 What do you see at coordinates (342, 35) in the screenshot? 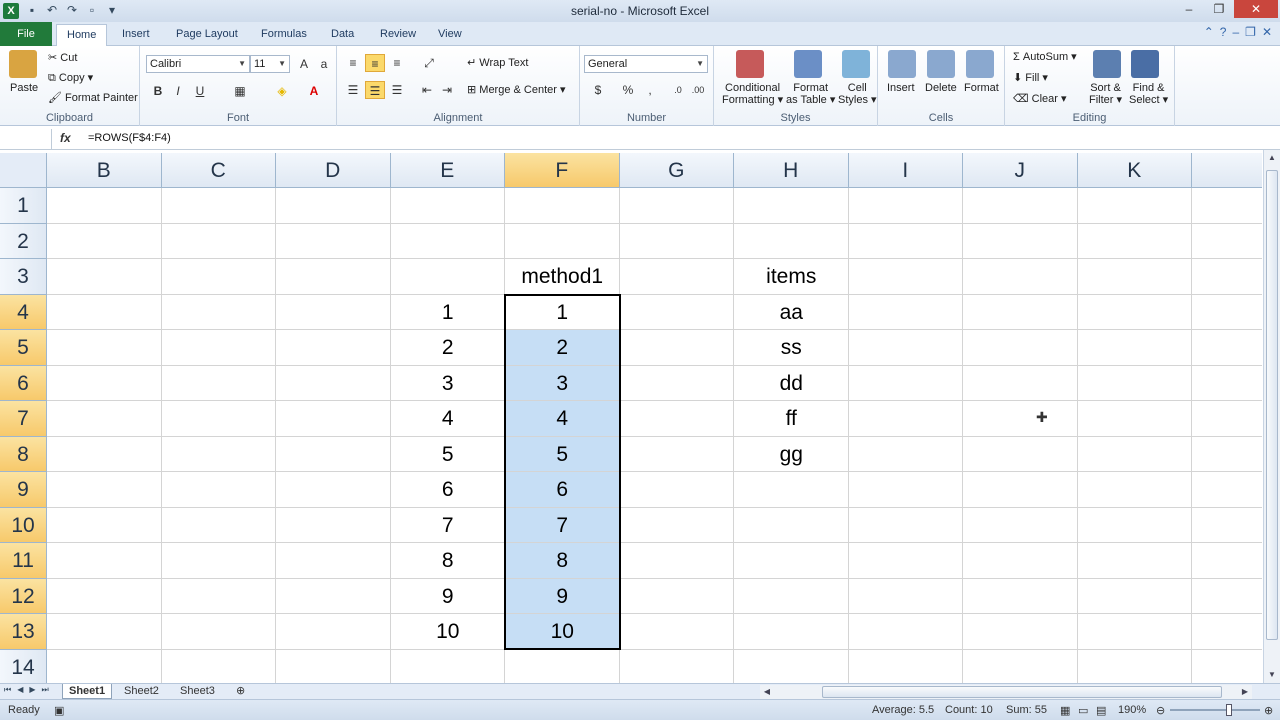
I see `tab-data: Data` at bounding box center [342, 35].